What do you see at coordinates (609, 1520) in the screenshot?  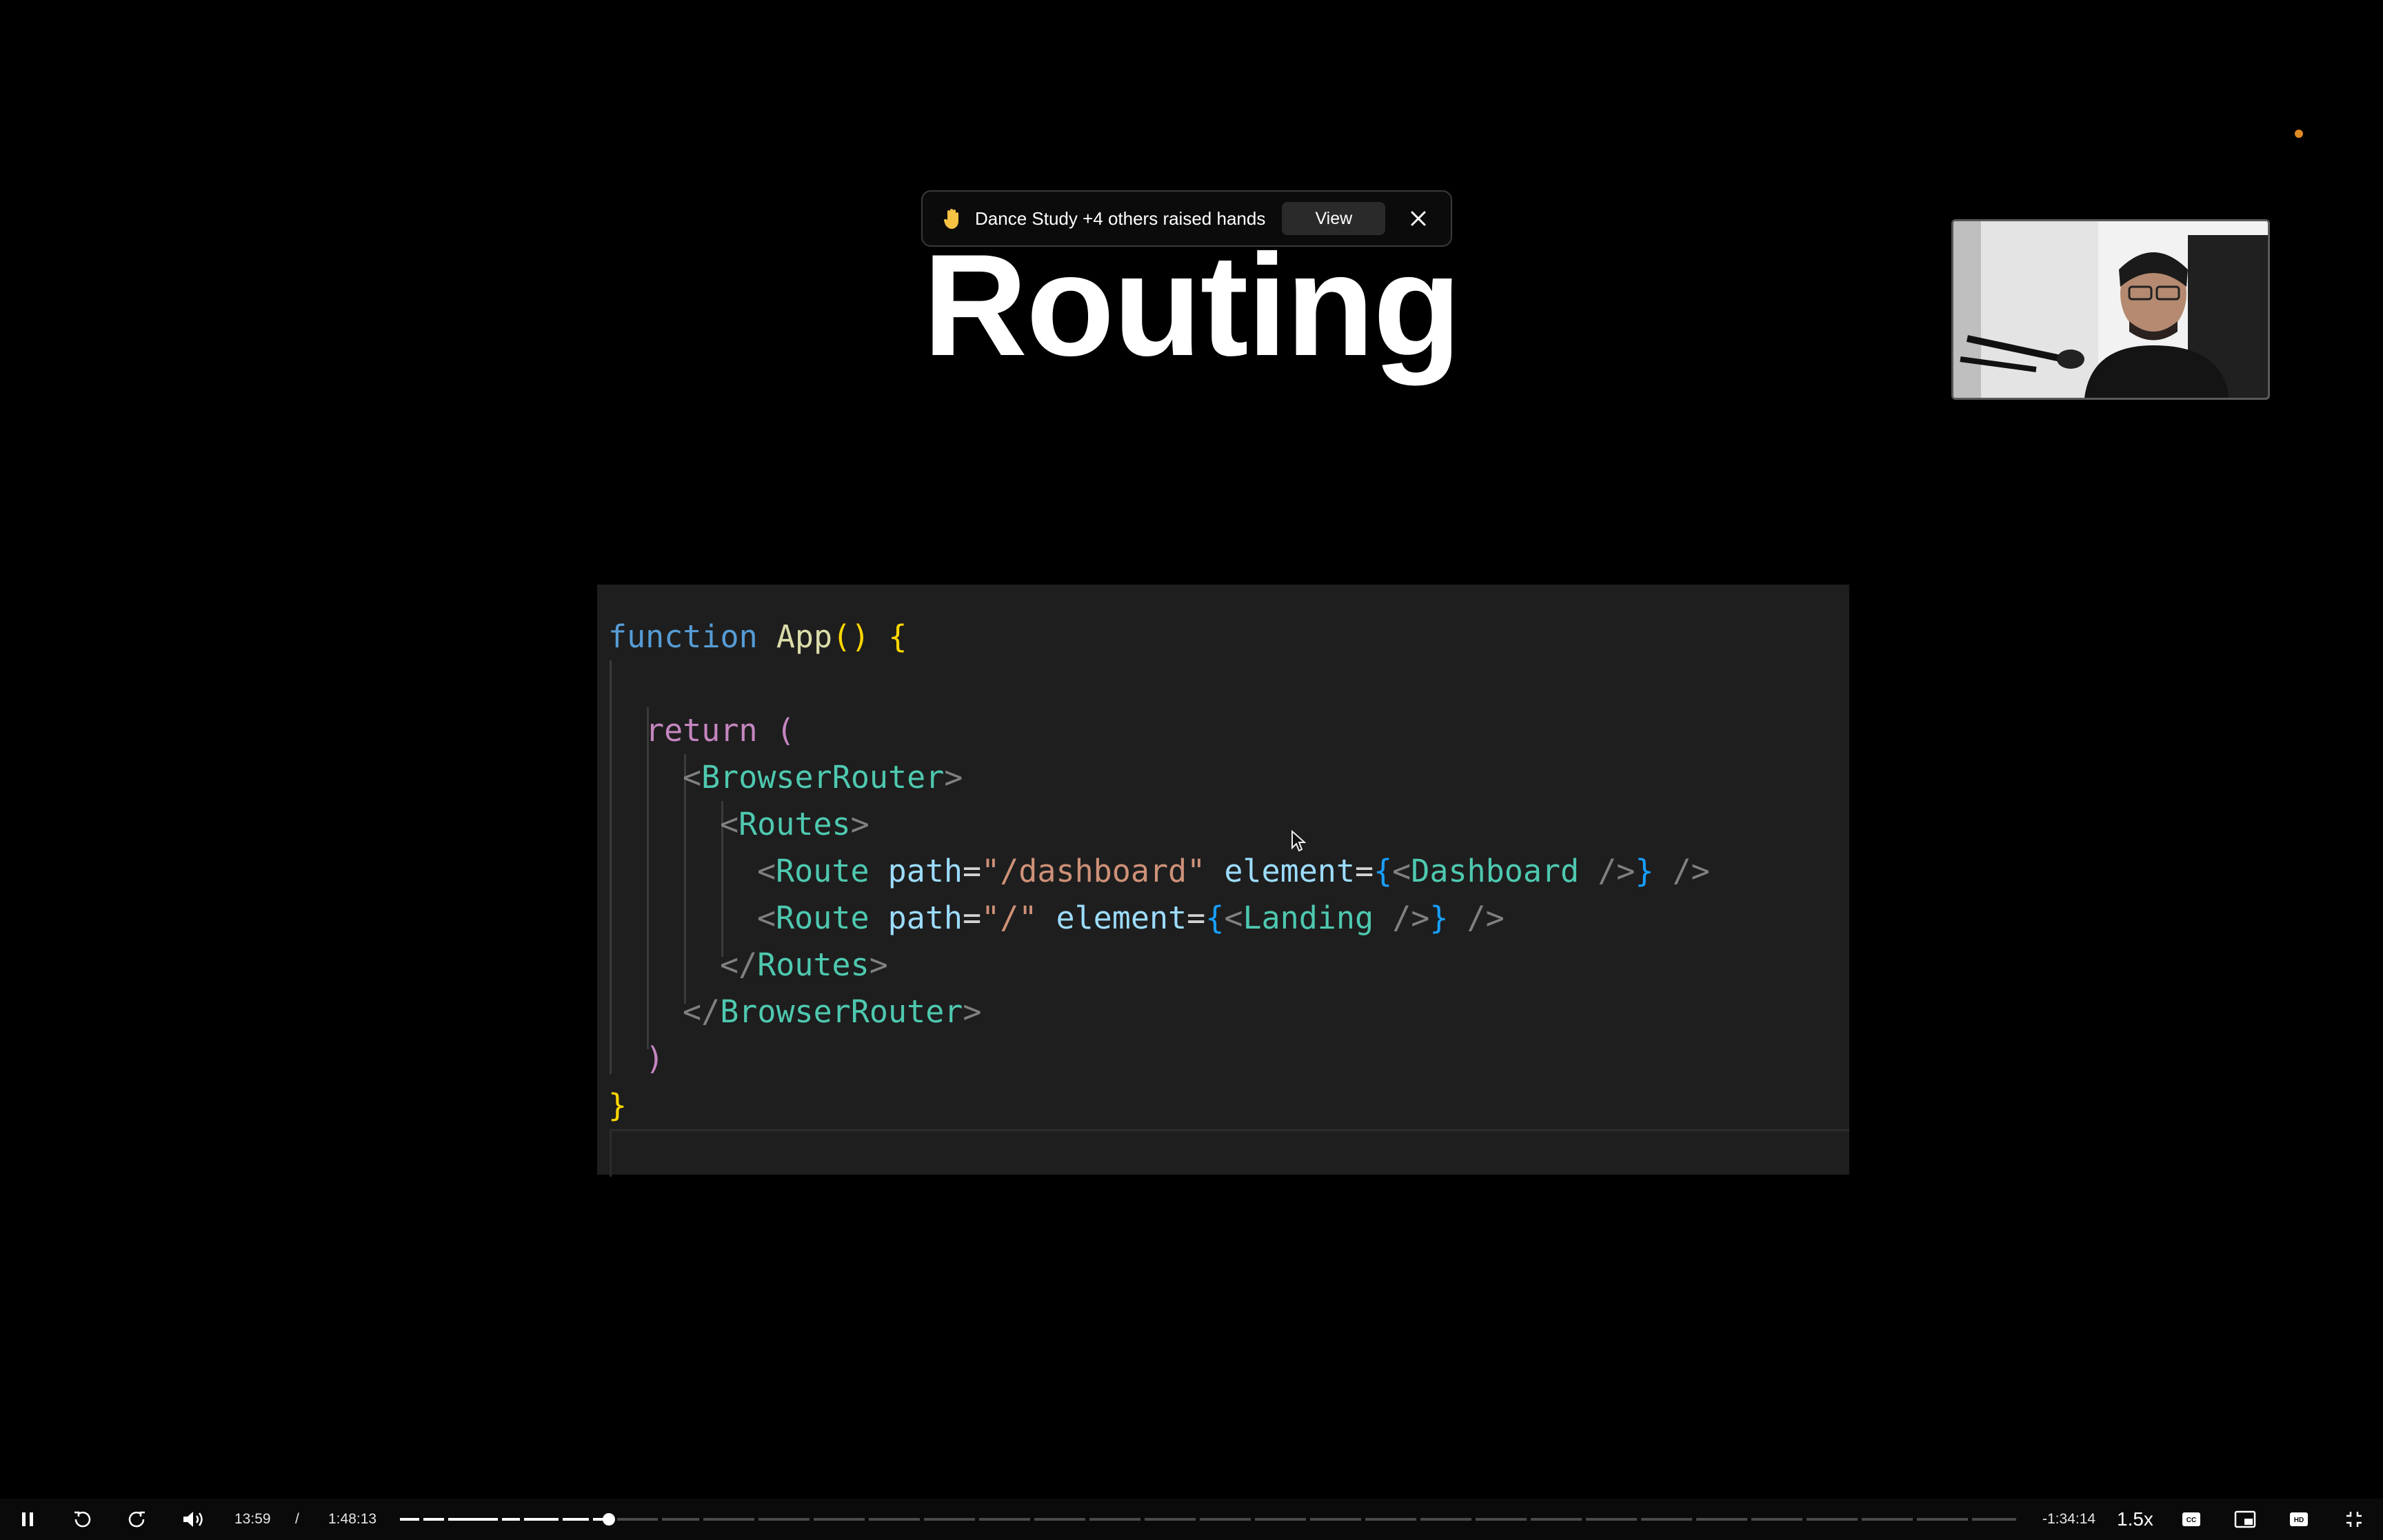 I see `seek-bar-handle` at bounding box center [609, 1520].